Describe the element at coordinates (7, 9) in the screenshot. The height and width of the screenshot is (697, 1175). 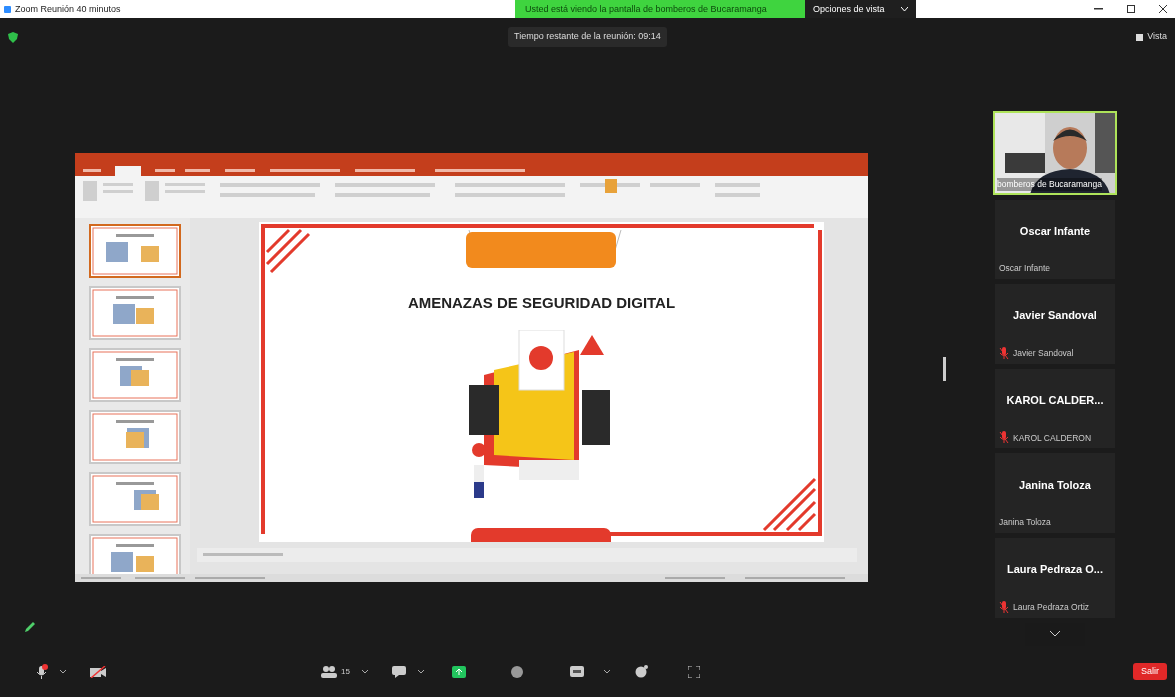
I see `app-logo-icon` at that location.